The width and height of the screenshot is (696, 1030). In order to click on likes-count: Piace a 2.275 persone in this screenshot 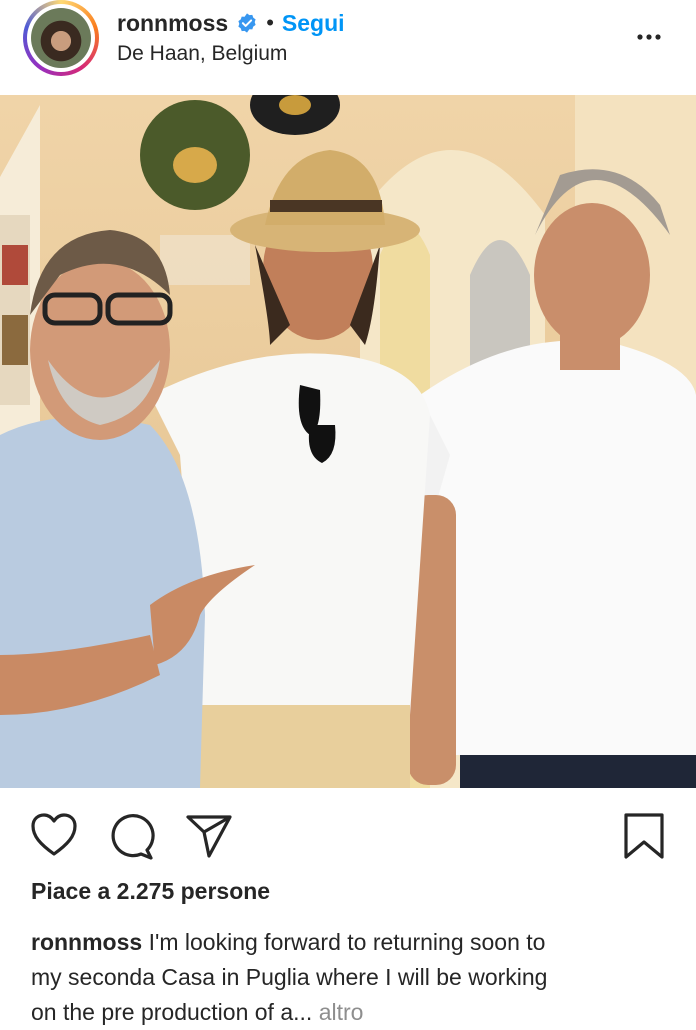, I will do `click(150, 891)`.